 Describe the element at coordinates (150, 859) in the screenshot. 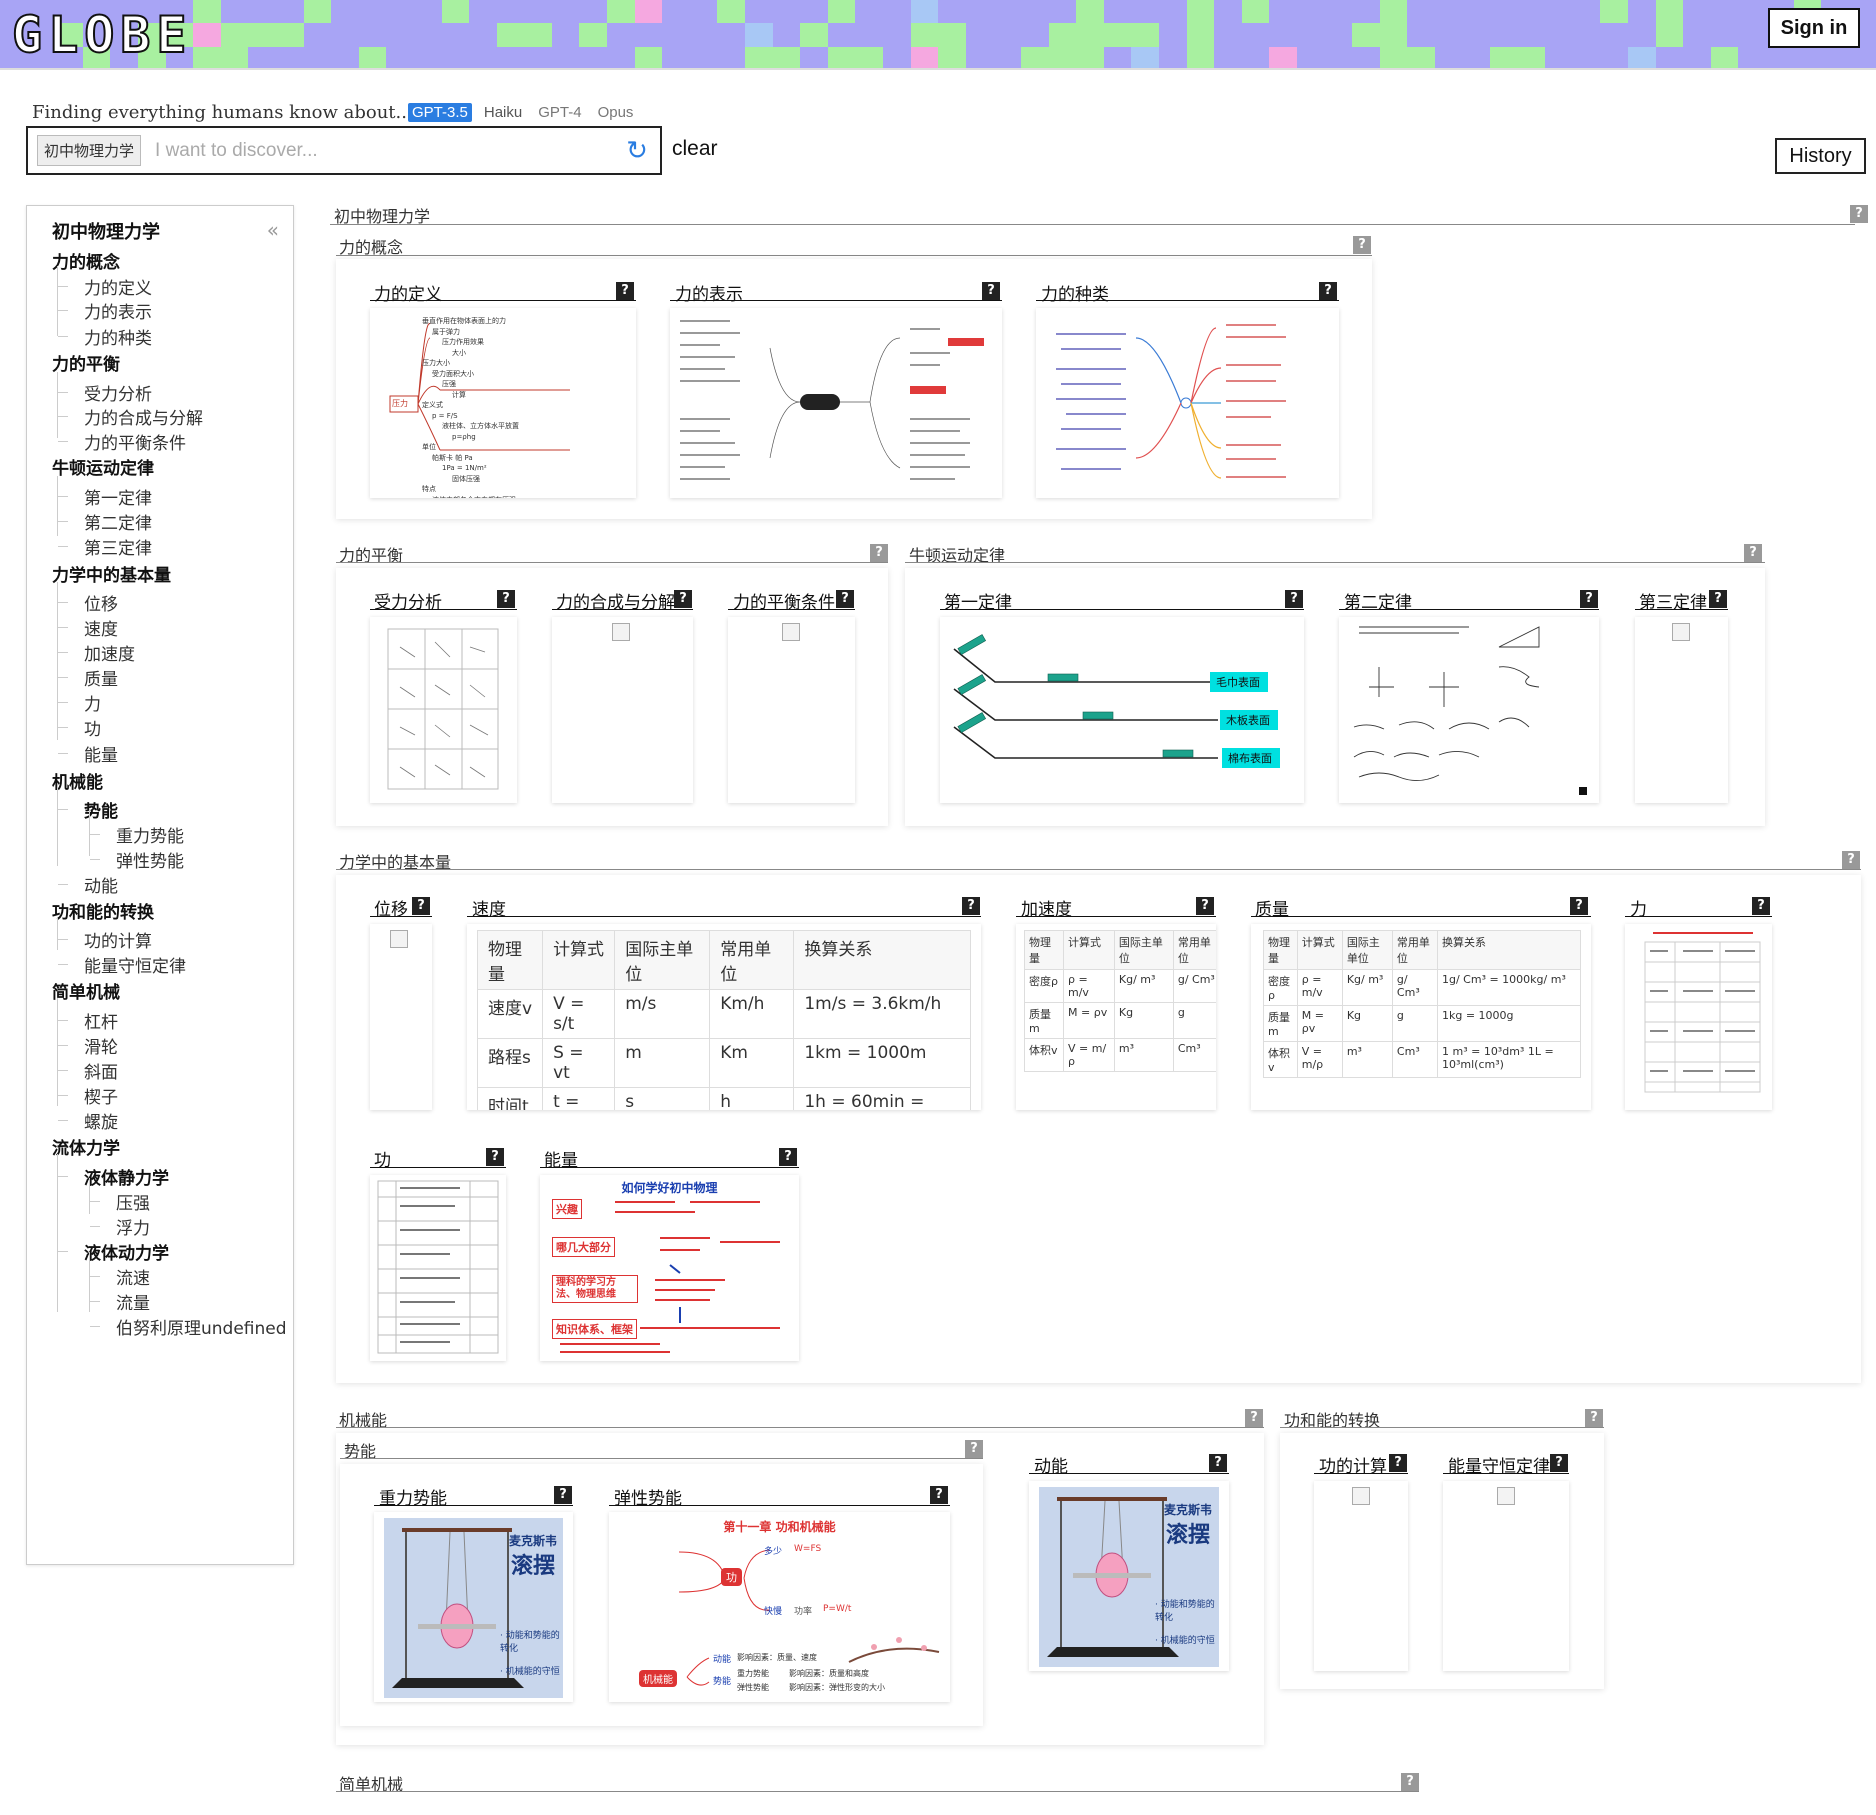

I see `sidebar-item: 弹性势能` at that location.